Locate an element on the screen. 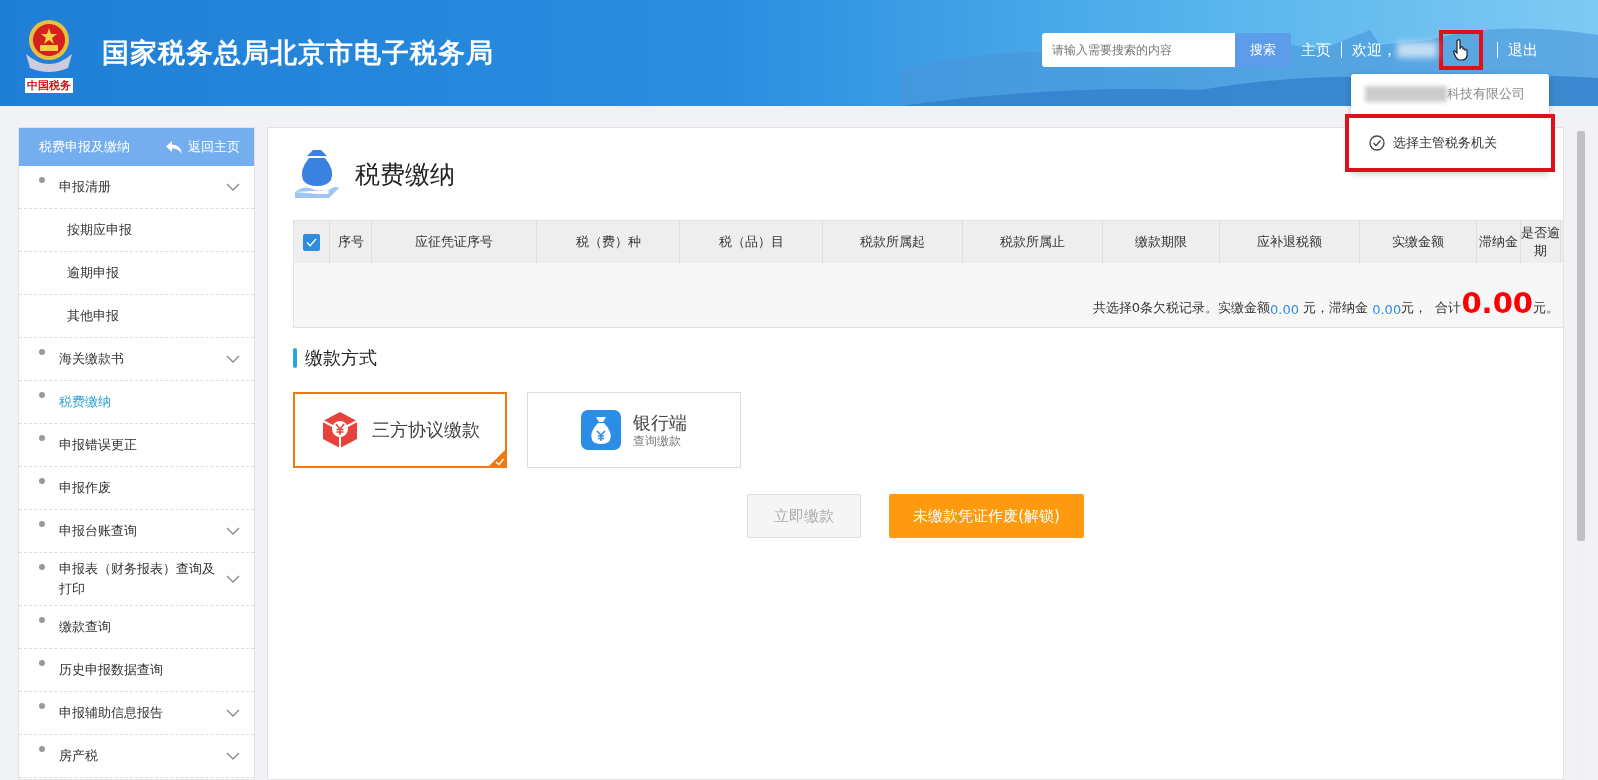 This screenshot has width=1598, height=780. sidebar-title: 税费申报及缴纳 is located at coordinates (84, 147).